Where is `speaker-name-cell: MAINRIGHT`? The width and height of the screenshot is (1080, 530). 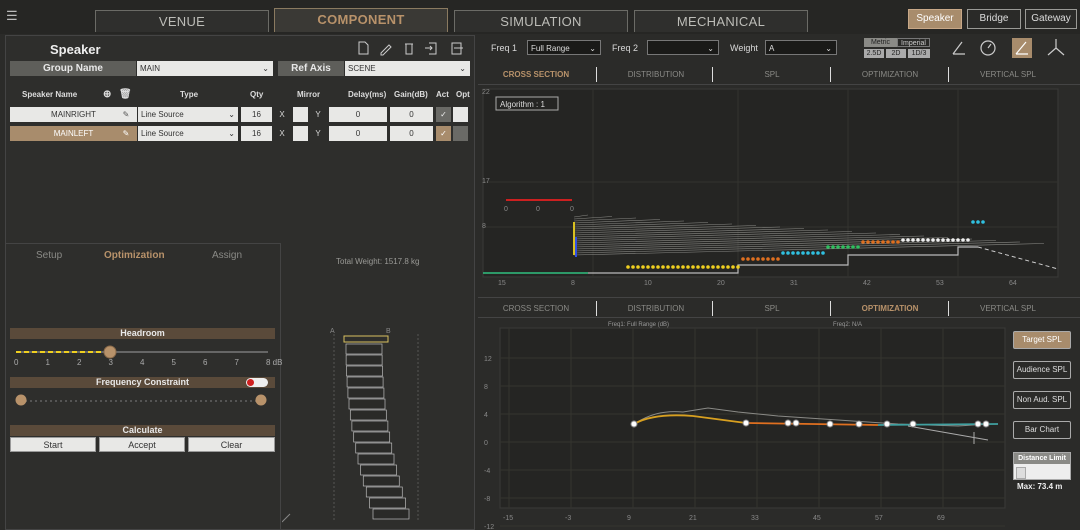 speaker-name-cell: MAINRIGHT is located at coordinates (73, 114).